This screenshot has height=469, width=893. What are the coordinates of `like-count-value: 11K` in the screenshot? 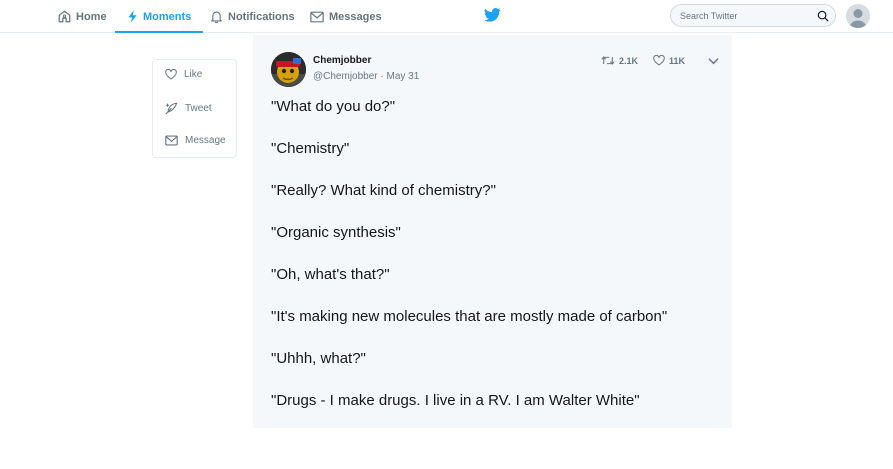 It's located at (677, 60).